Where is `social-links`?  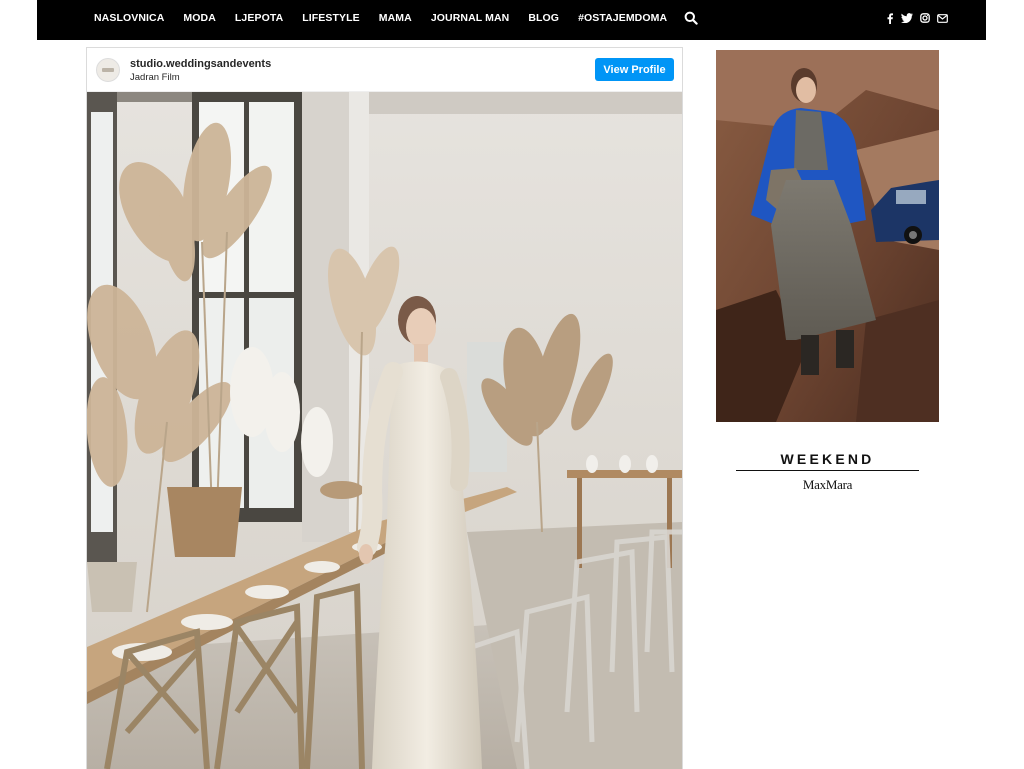
social-links is located at coordinates (917, 18).